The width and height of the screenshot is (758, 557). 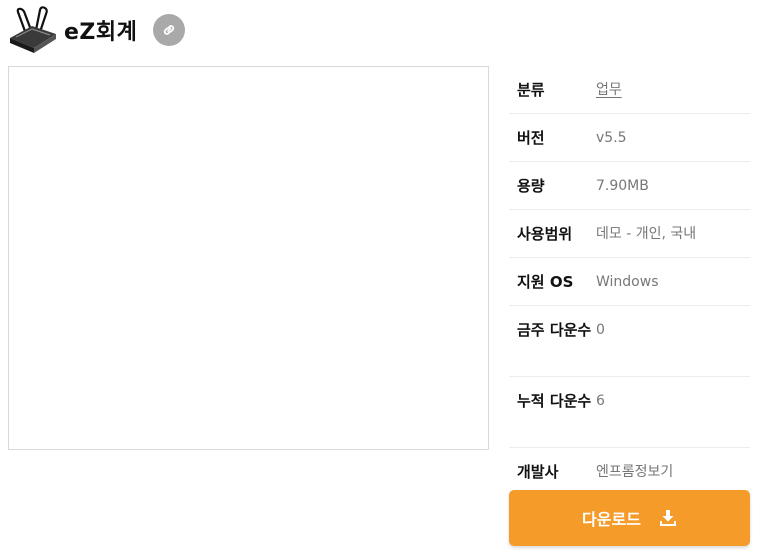 What do you see at coordinates (609, 90) in the screenshot?
I see `category-link: 업무` at bounding box center [609, 90].